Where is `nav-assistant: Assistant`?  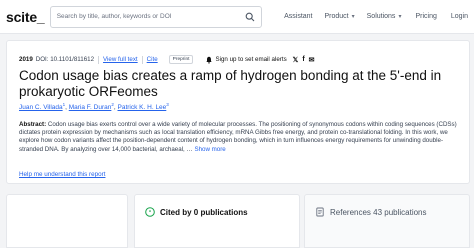
nav-assistant: Assistant is located at coordinates (298, 16).